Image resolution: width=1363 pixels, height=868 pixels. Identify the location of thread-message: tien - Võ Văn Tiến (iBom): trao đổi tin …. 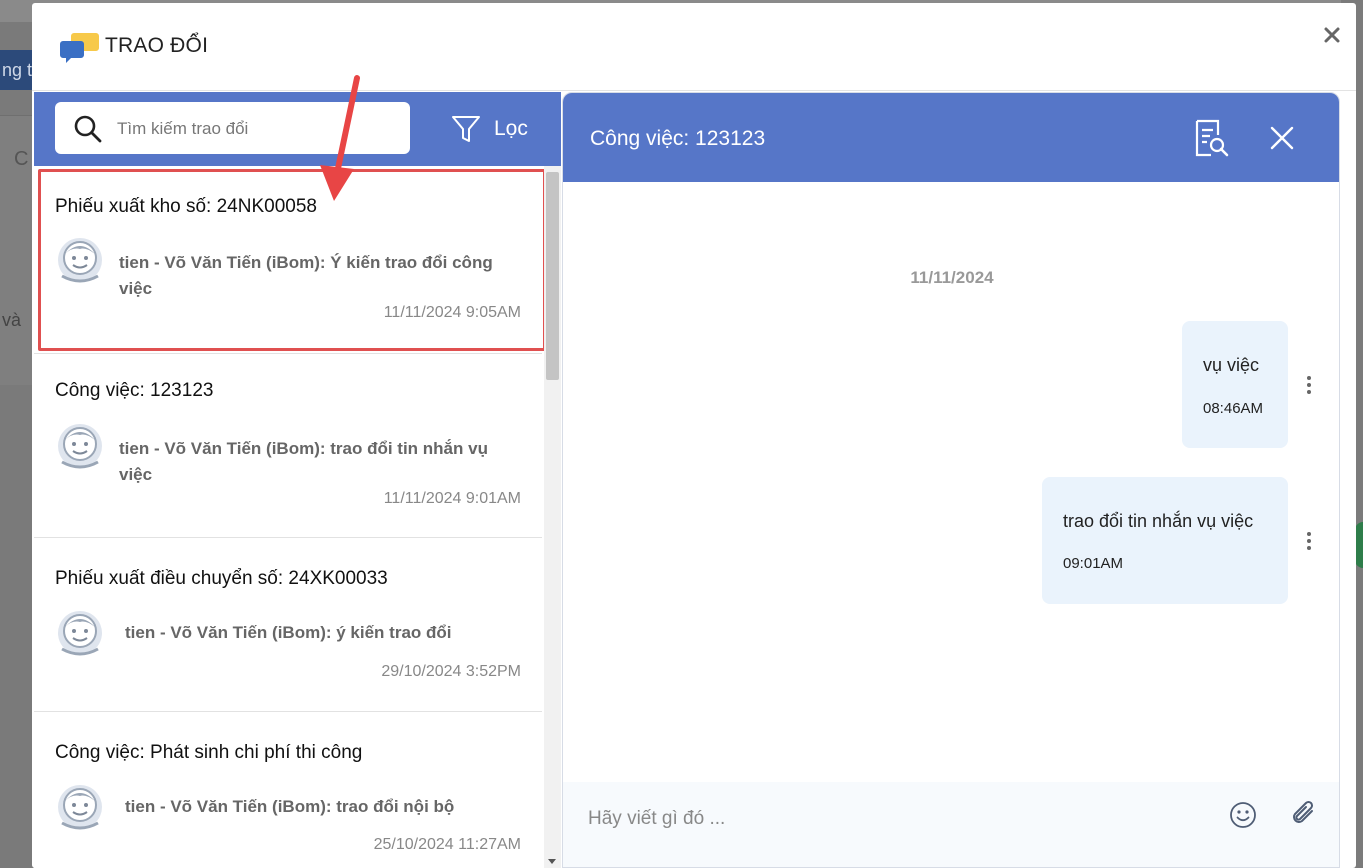
(303, 461).